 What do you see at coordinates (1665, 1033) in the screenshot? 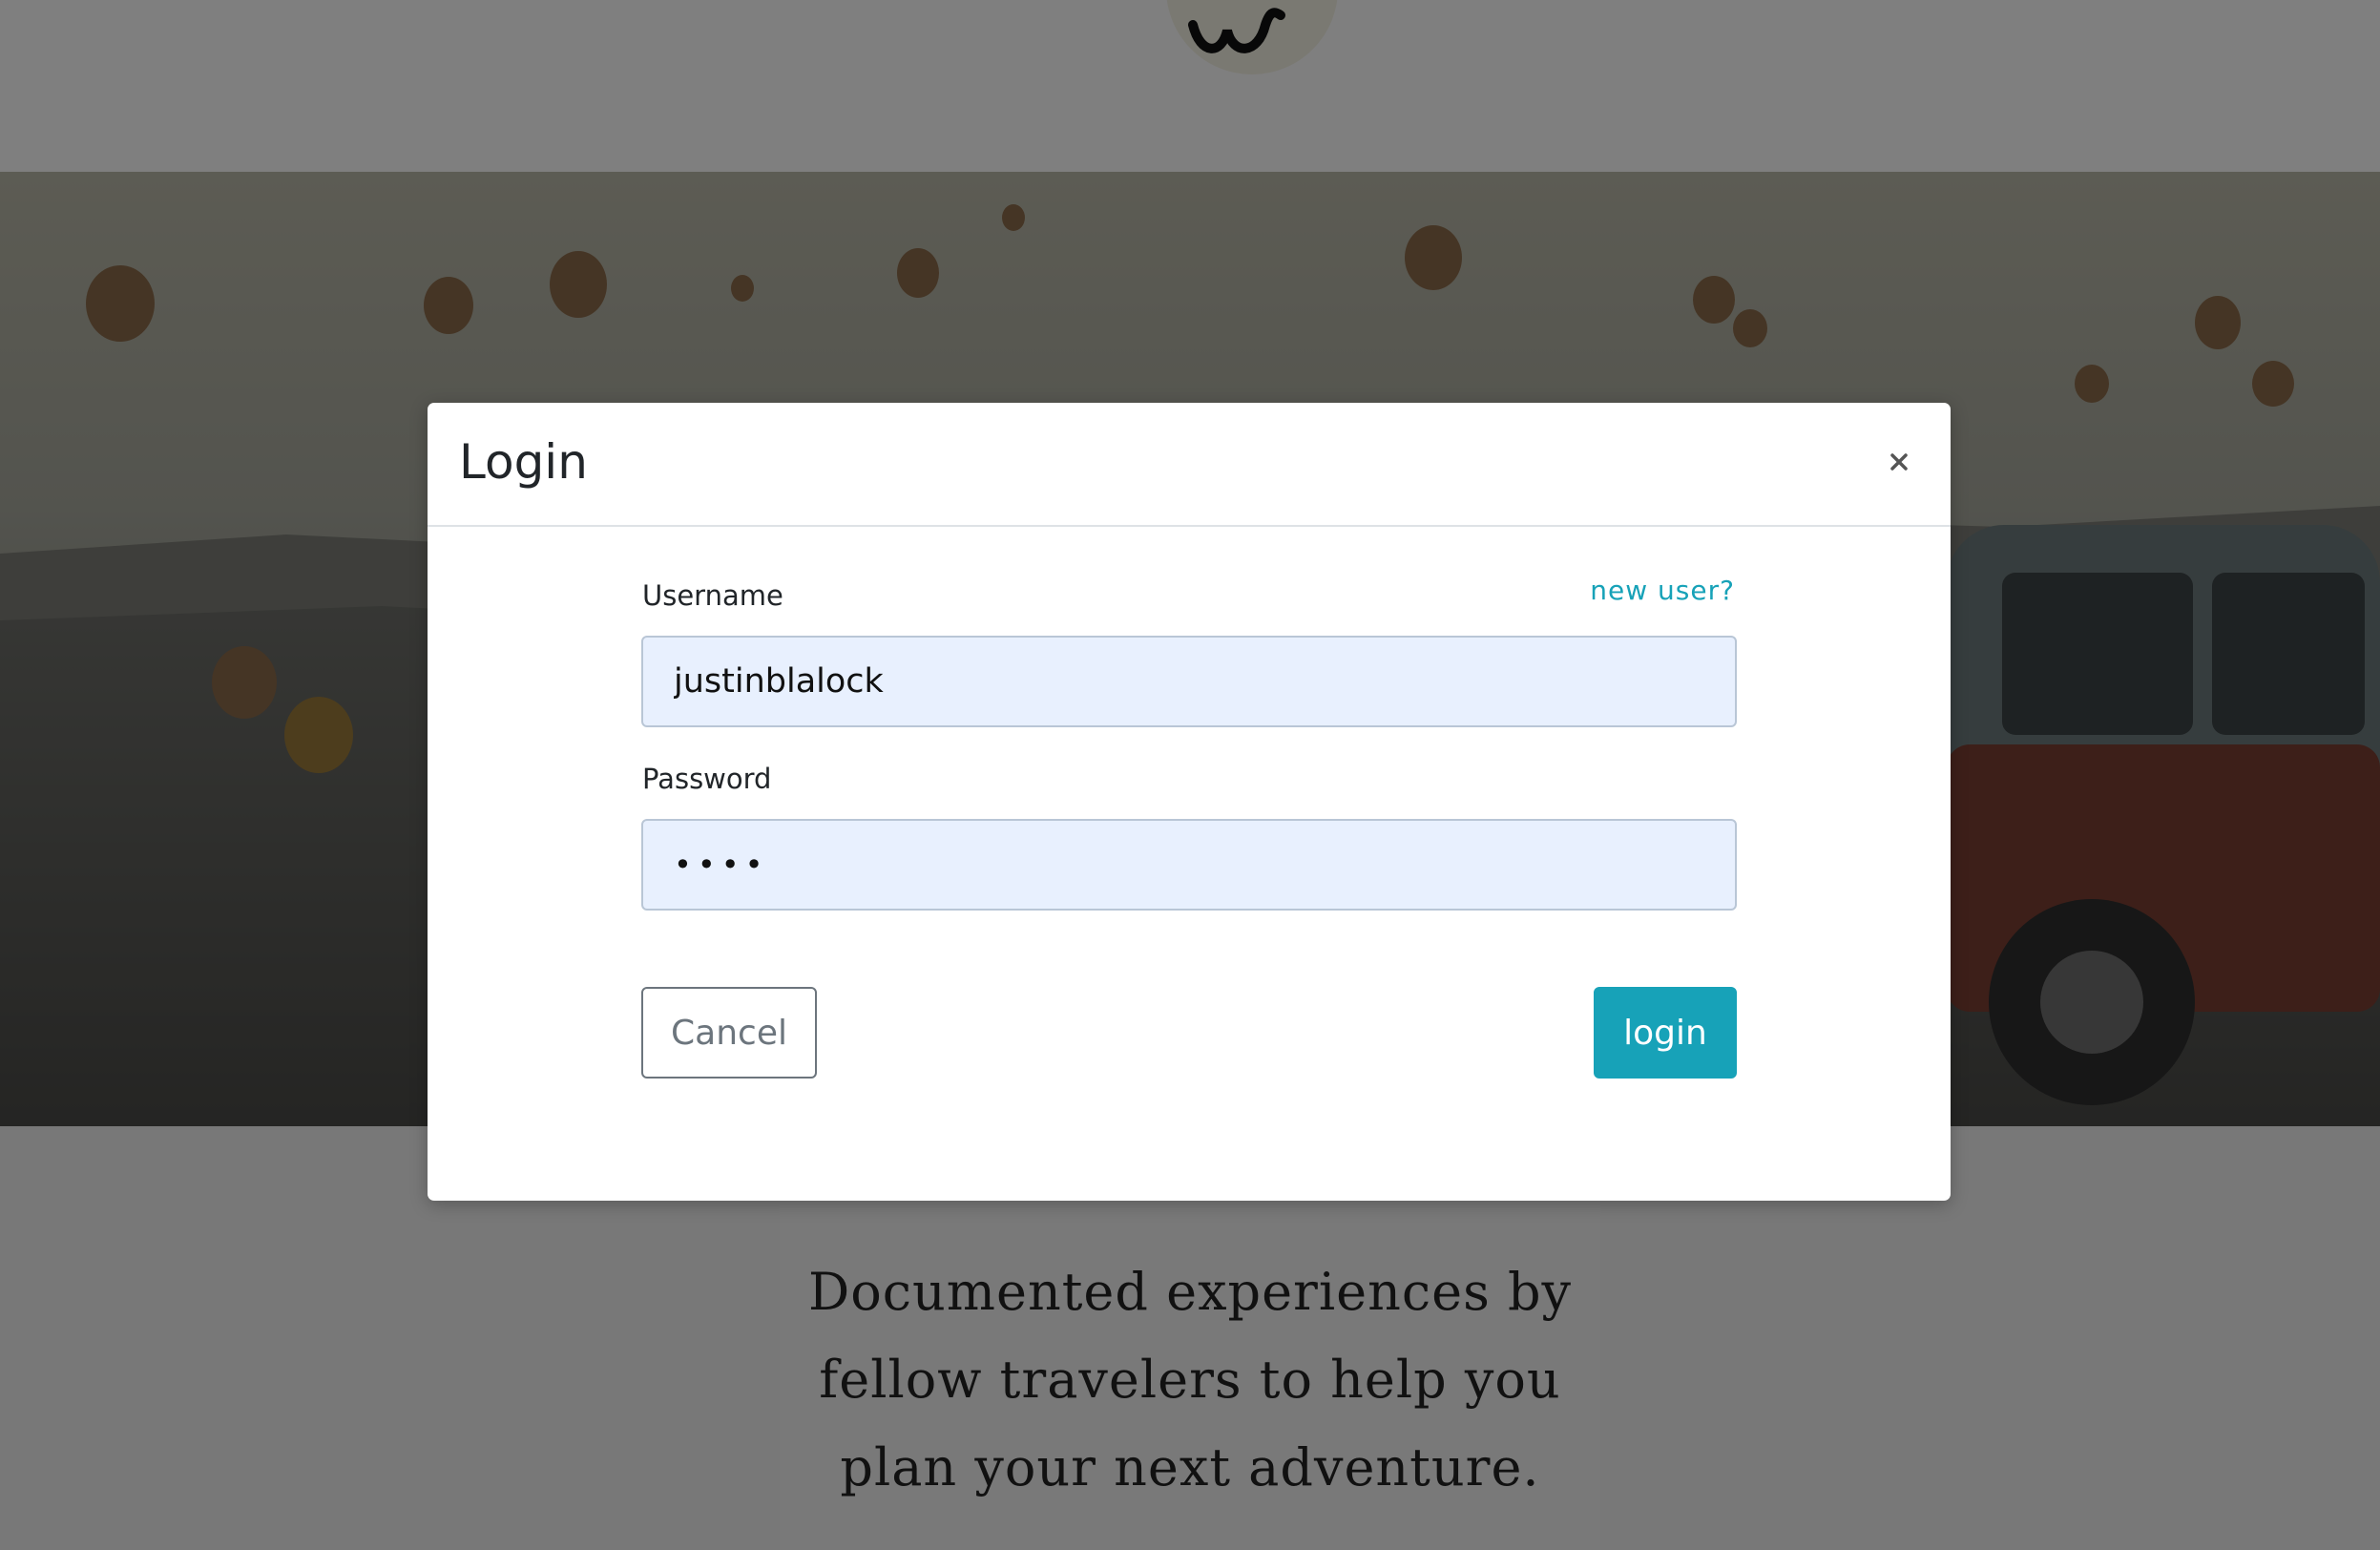
I see `login-button: login` at bounding box center [1665, 1033].